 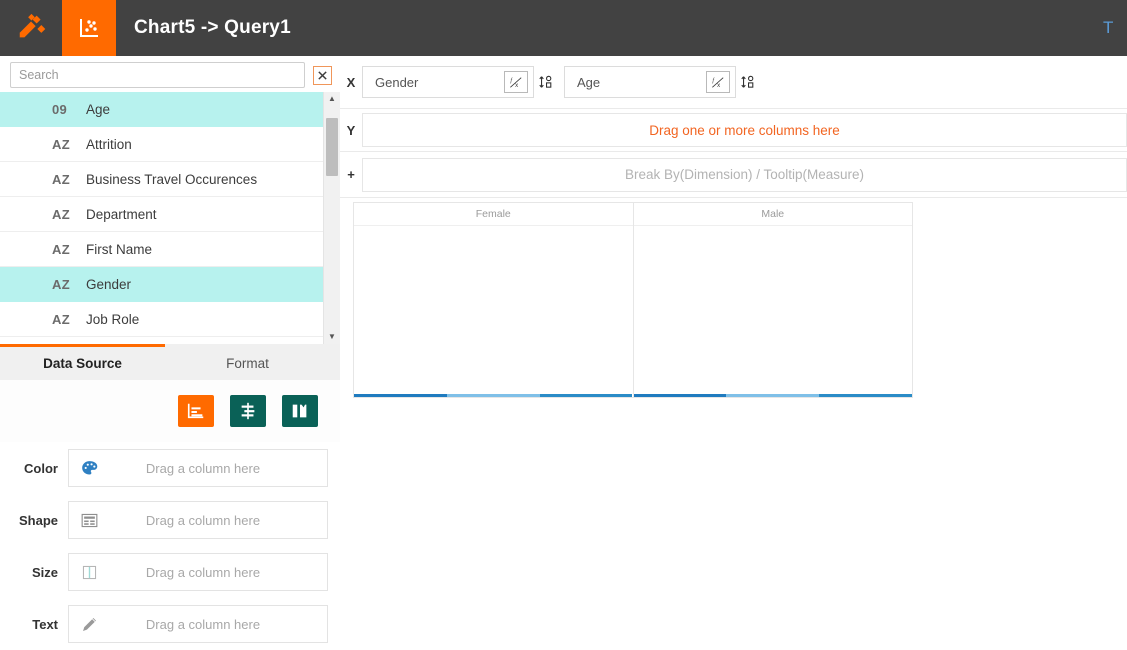 What do you see at coordinates (157, 75) in the screenshot?
I see `search-input` at bounding box center [157, 75].